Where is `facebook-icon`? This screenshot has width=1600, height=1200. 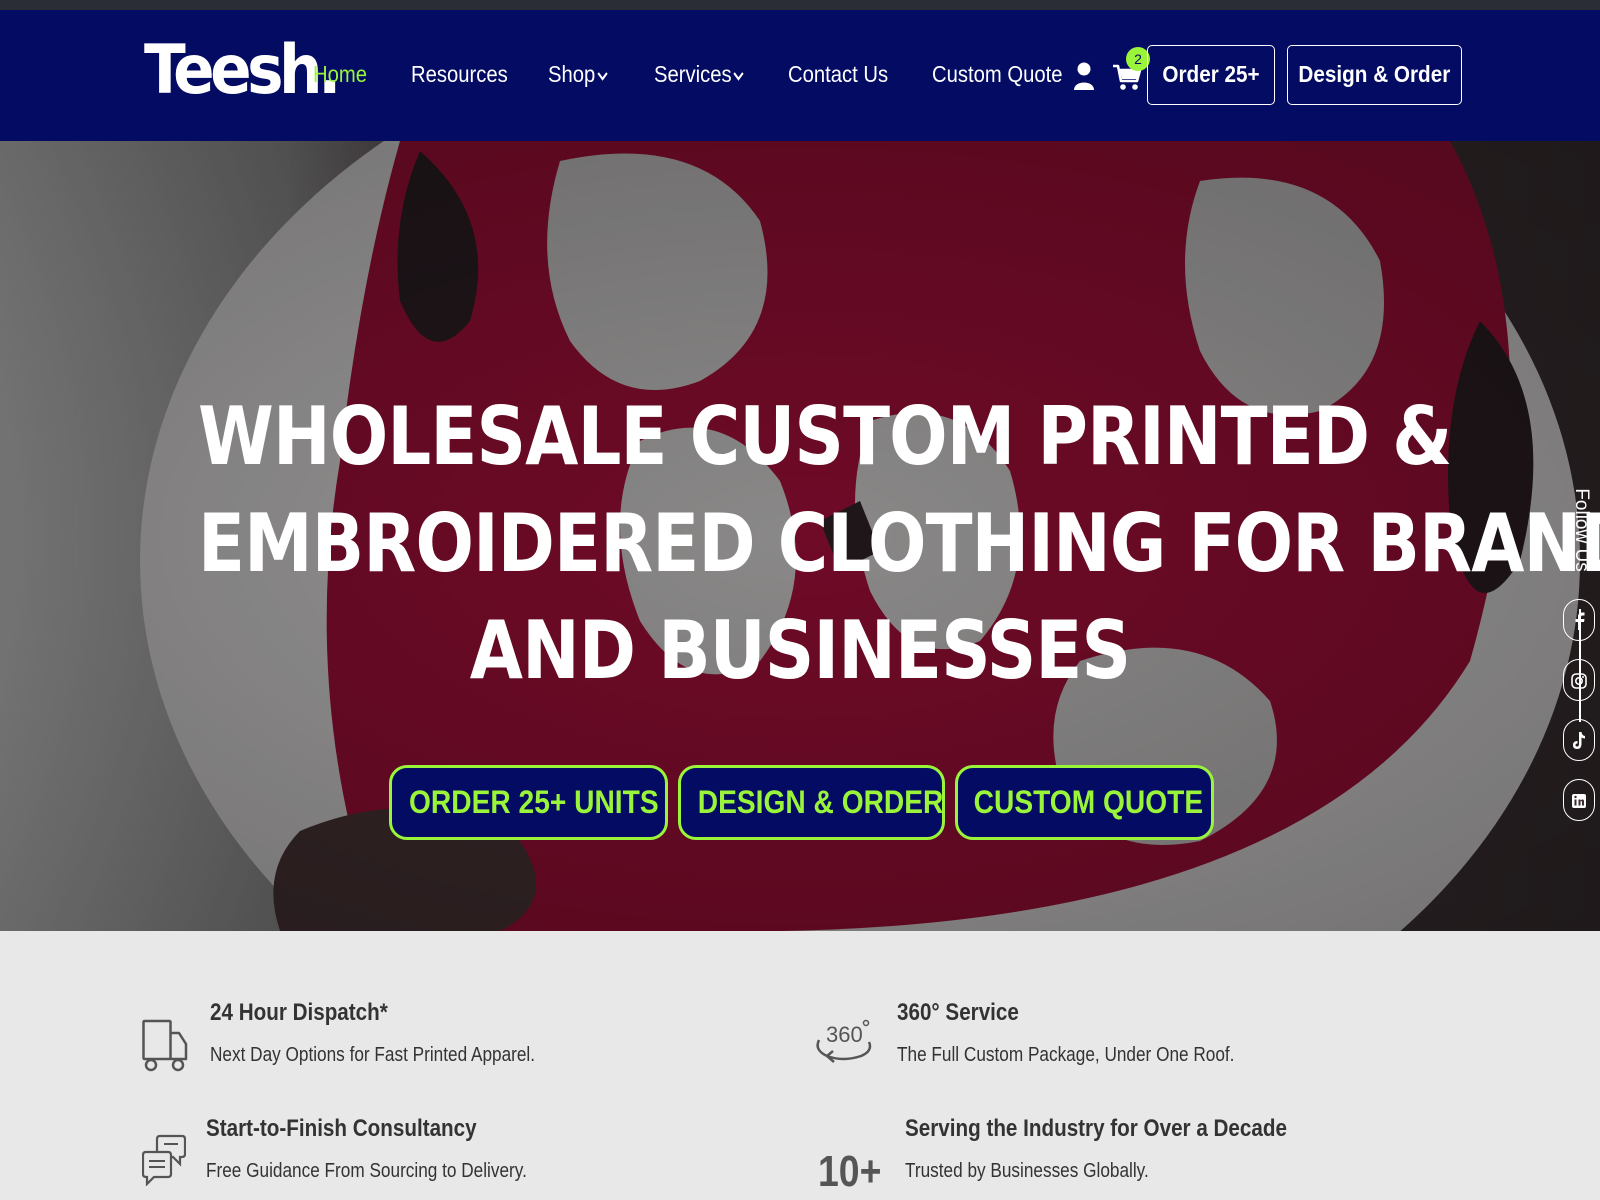 facebook-icon is located at coordinates (1580, 621).